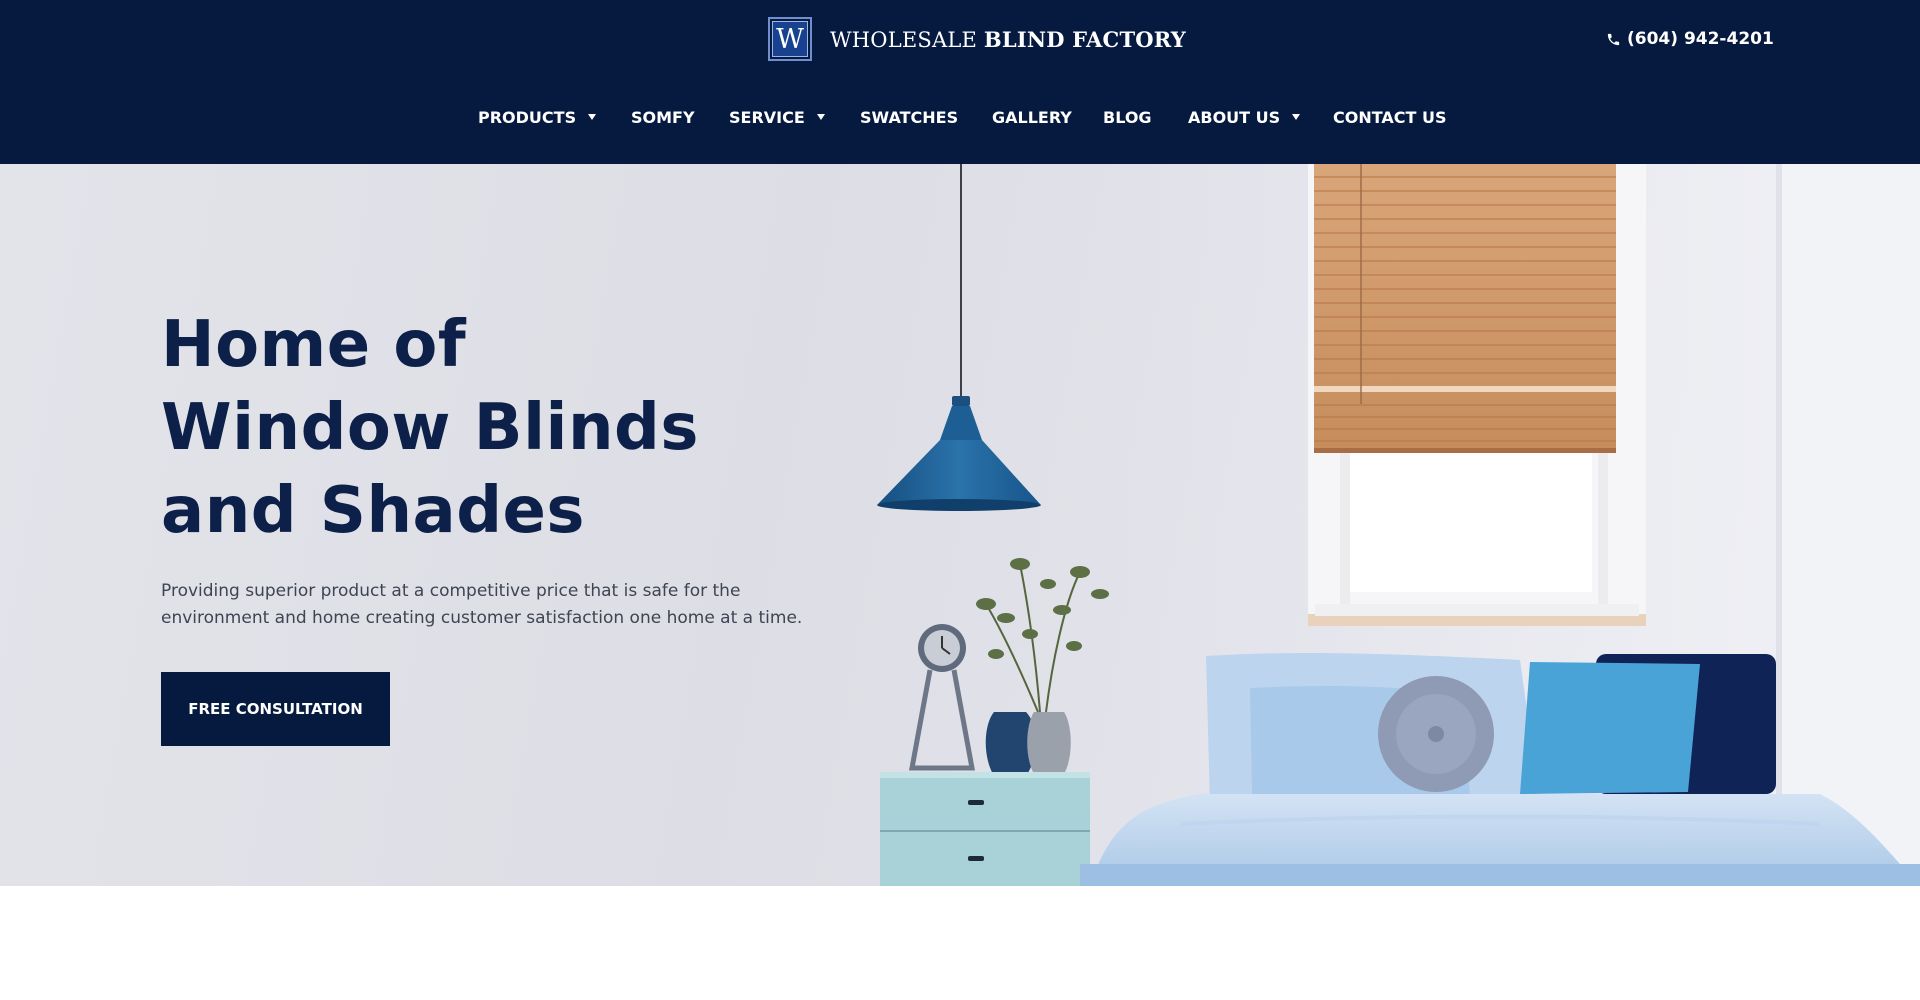 This screenshot has width=1920, height=1000. Describe the element at coordinates (373, 511) in the screenshot. I see `hero-title-line: and Shades` at that location.